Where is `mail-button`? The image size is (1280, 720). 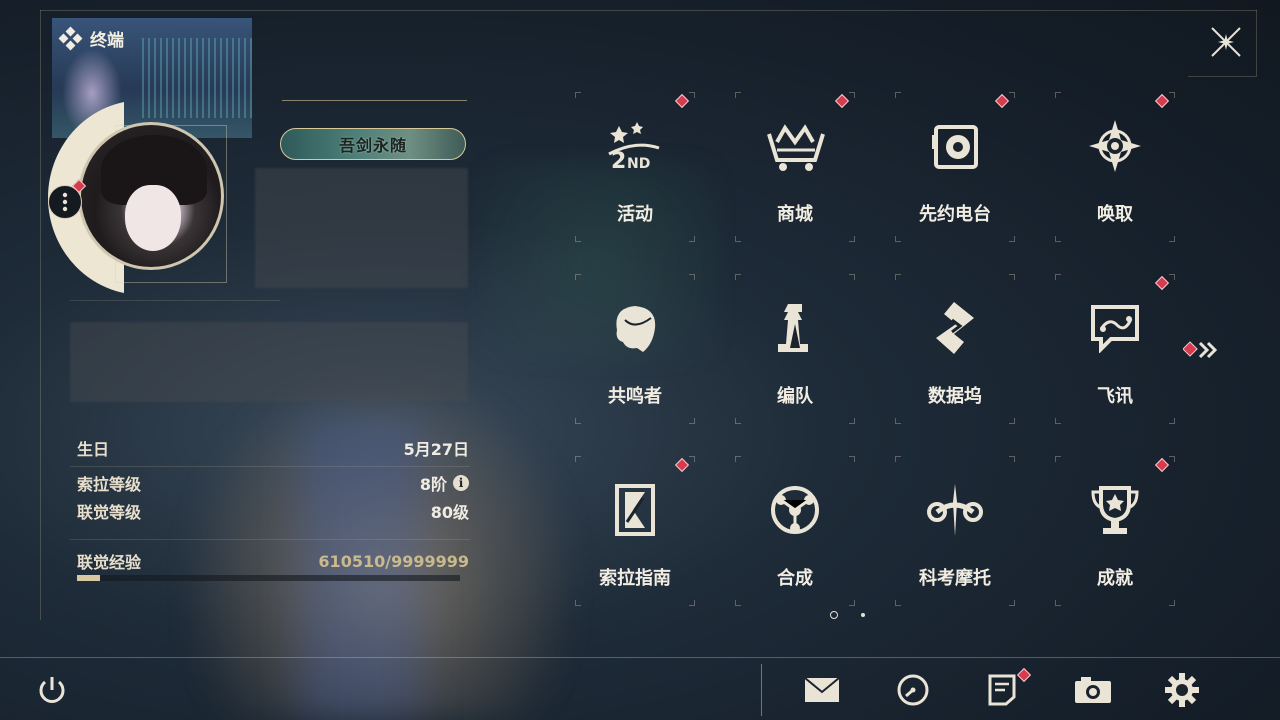
mail-button is located at coordinates (822, 690).